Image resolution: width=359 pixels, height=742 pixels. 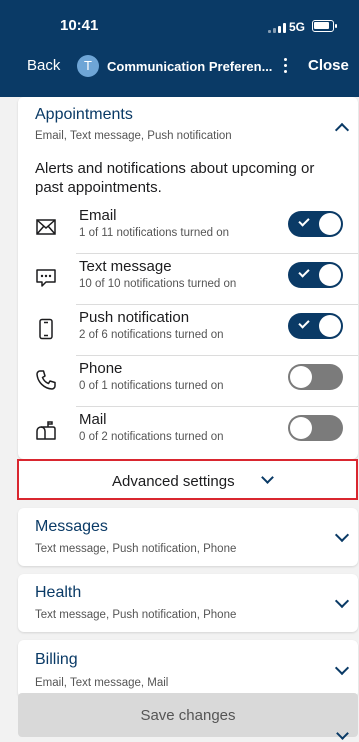 I want to click on channel-name: Text message, so click(x=125, y=266).